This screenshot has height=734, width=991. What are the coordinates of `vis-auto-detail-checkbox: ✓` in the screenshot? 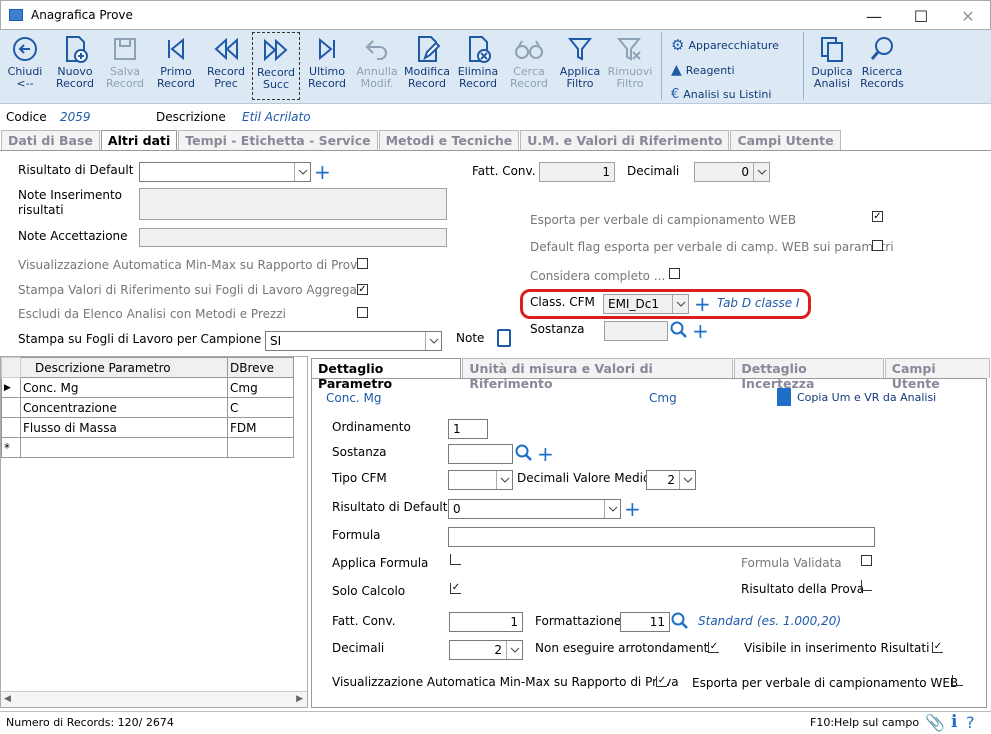 It's located at (661, 681).